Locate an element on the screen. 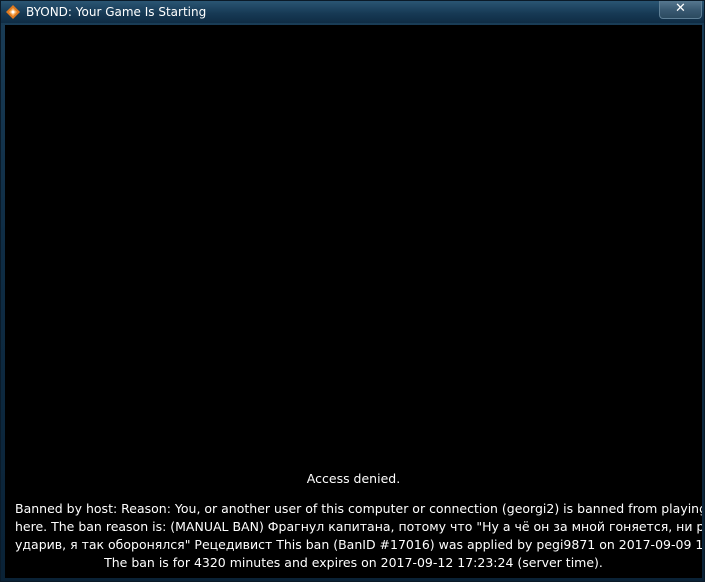 This screenshot has width=705, height=582. byond-icon is located at coordinates (13, 12).